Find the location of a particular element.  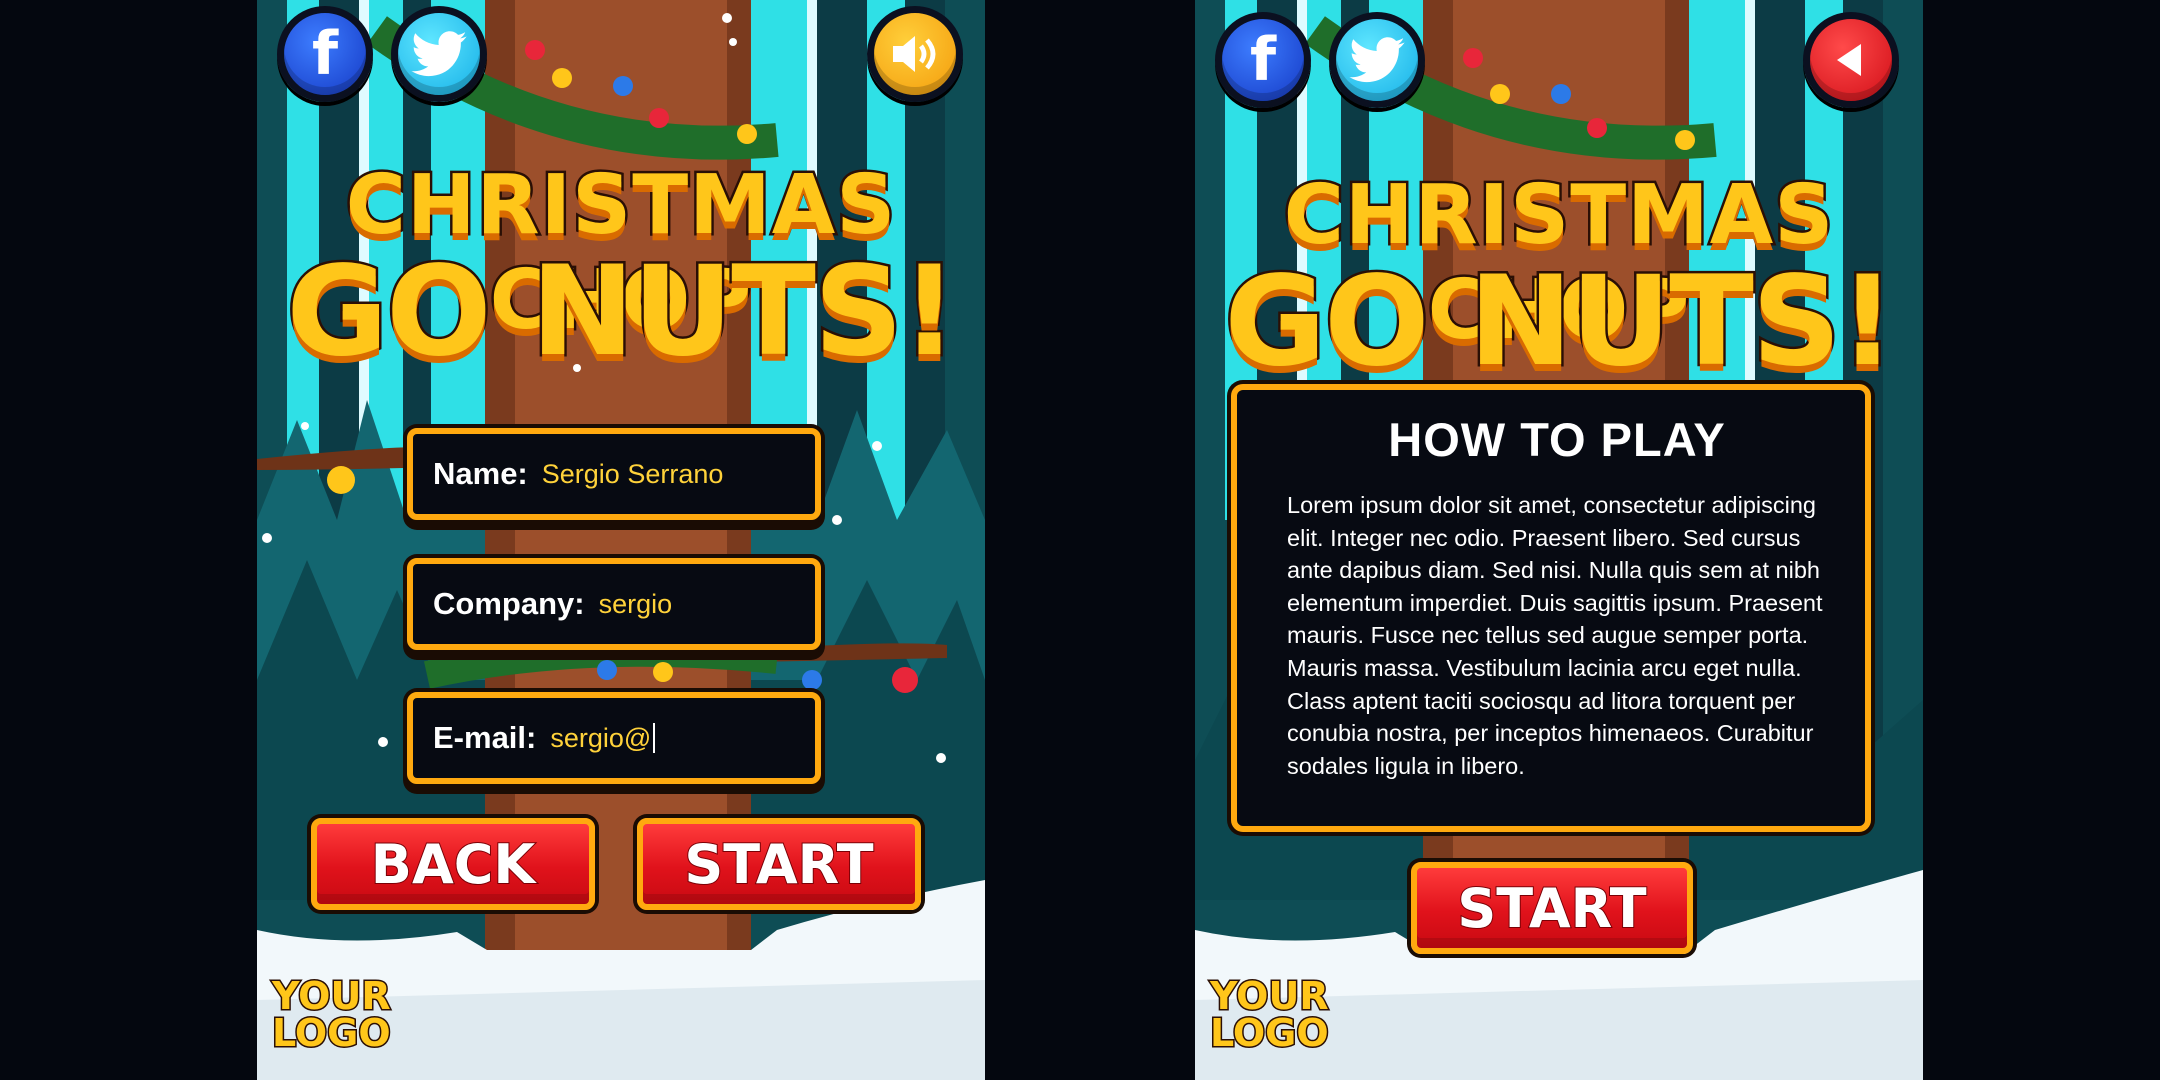

company-value: sergio is located at coordinates (635, 603).